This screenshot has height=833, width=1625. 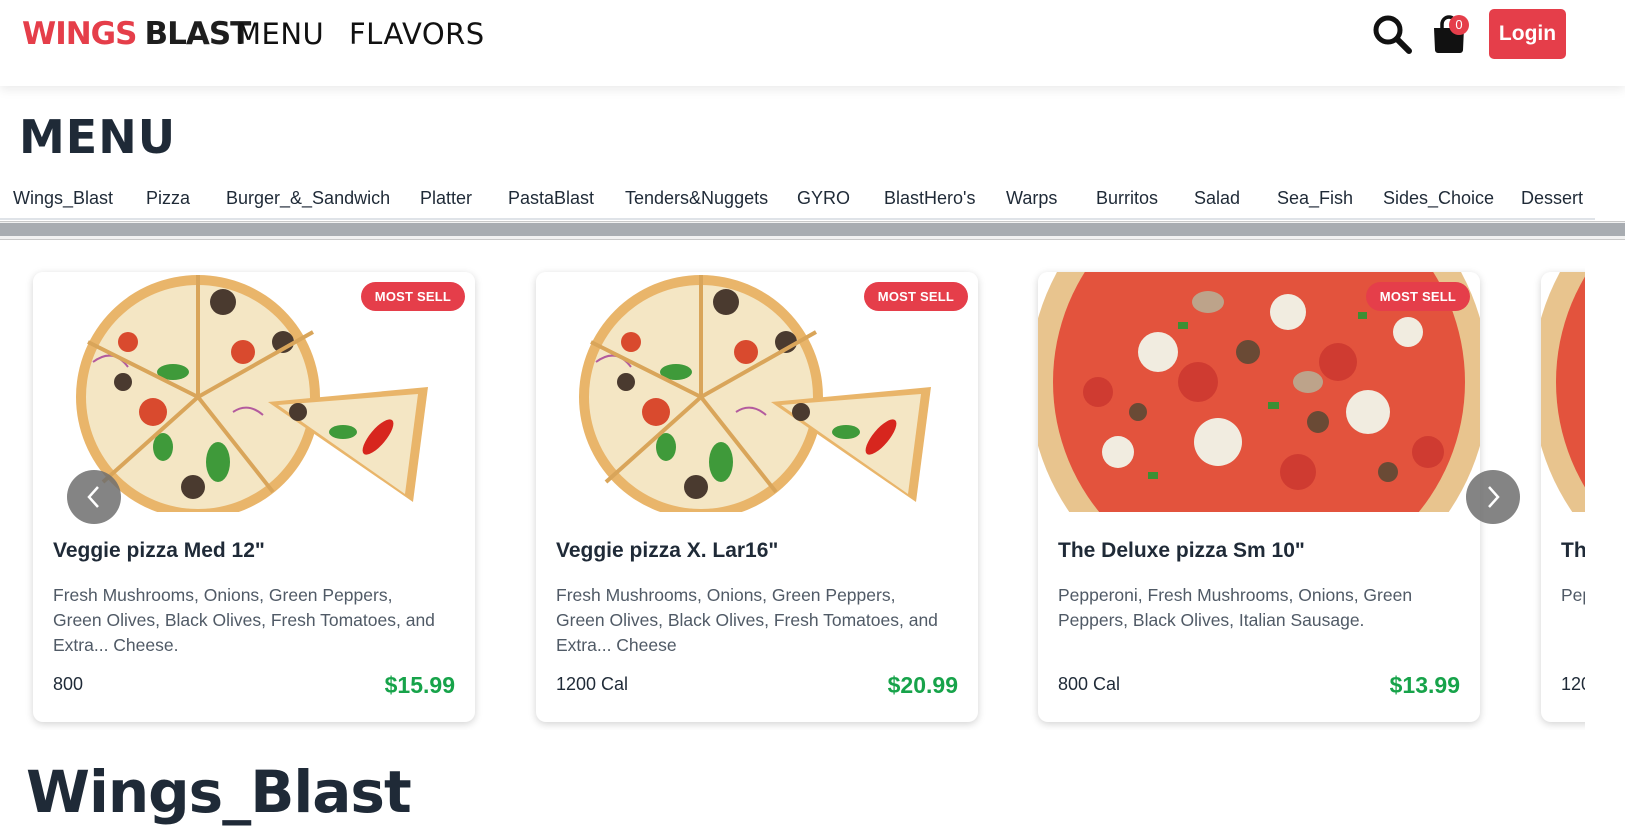 What do you see at coordinates (219, 792) in the screenshot?
I see `section-title: Wings_Blast` at bounding box center [219, 792].